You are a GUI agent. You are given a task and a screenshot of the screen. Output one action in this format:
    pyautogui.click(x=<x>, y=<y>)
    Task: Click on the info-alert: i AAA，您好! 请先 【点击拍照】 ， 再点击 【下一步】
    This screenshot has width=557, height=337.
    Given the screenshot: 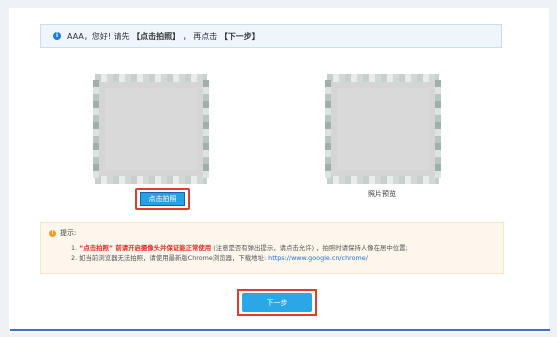 What is the action you would take?
    pyautogui.click(x=271, y=36)
    